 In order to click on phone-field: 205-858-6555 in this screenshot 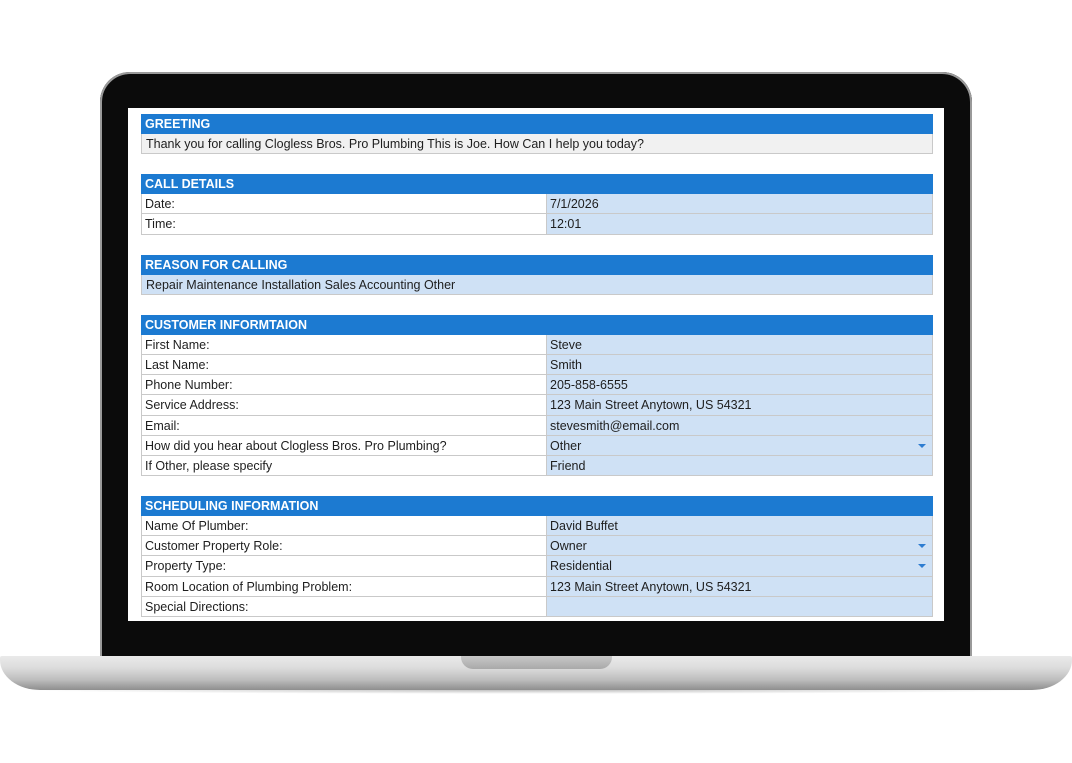, I will do `click(740, 385)`.